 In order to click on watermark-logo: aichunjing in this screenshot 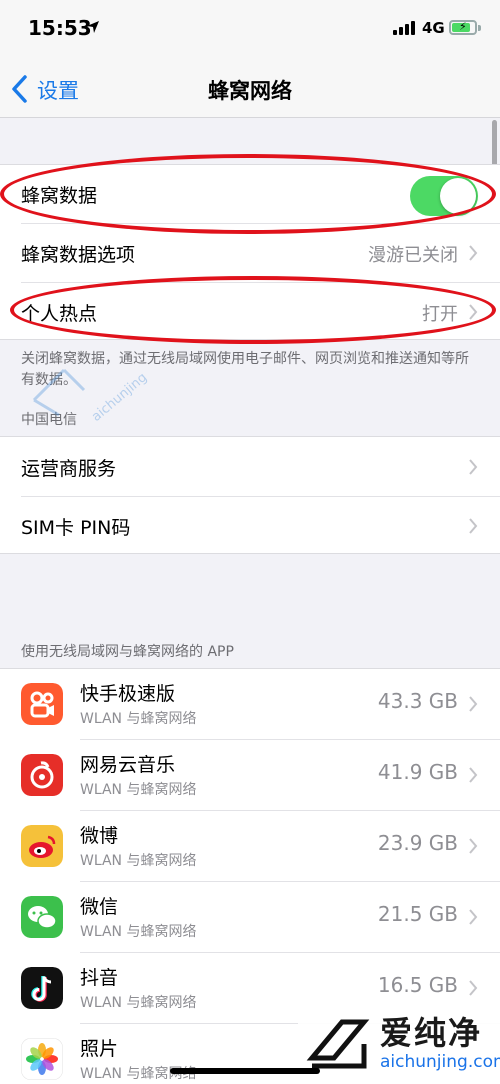, I will do `click(94, 390)`.